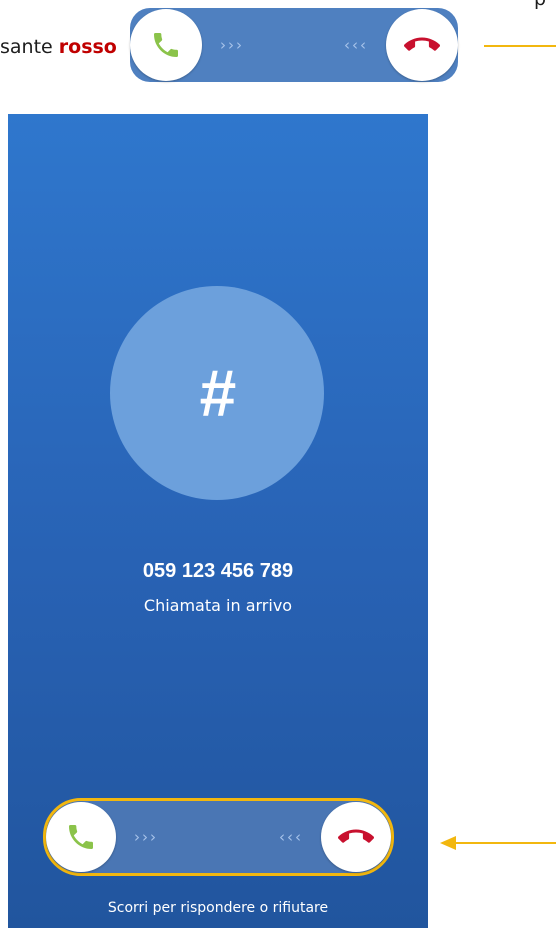 This screenshot has width=556, height=928. Describe the element at coordinates (218, 908) in the screenshot. I see `slide-hint: Scorri per rispondere o rifiutare` at that location.